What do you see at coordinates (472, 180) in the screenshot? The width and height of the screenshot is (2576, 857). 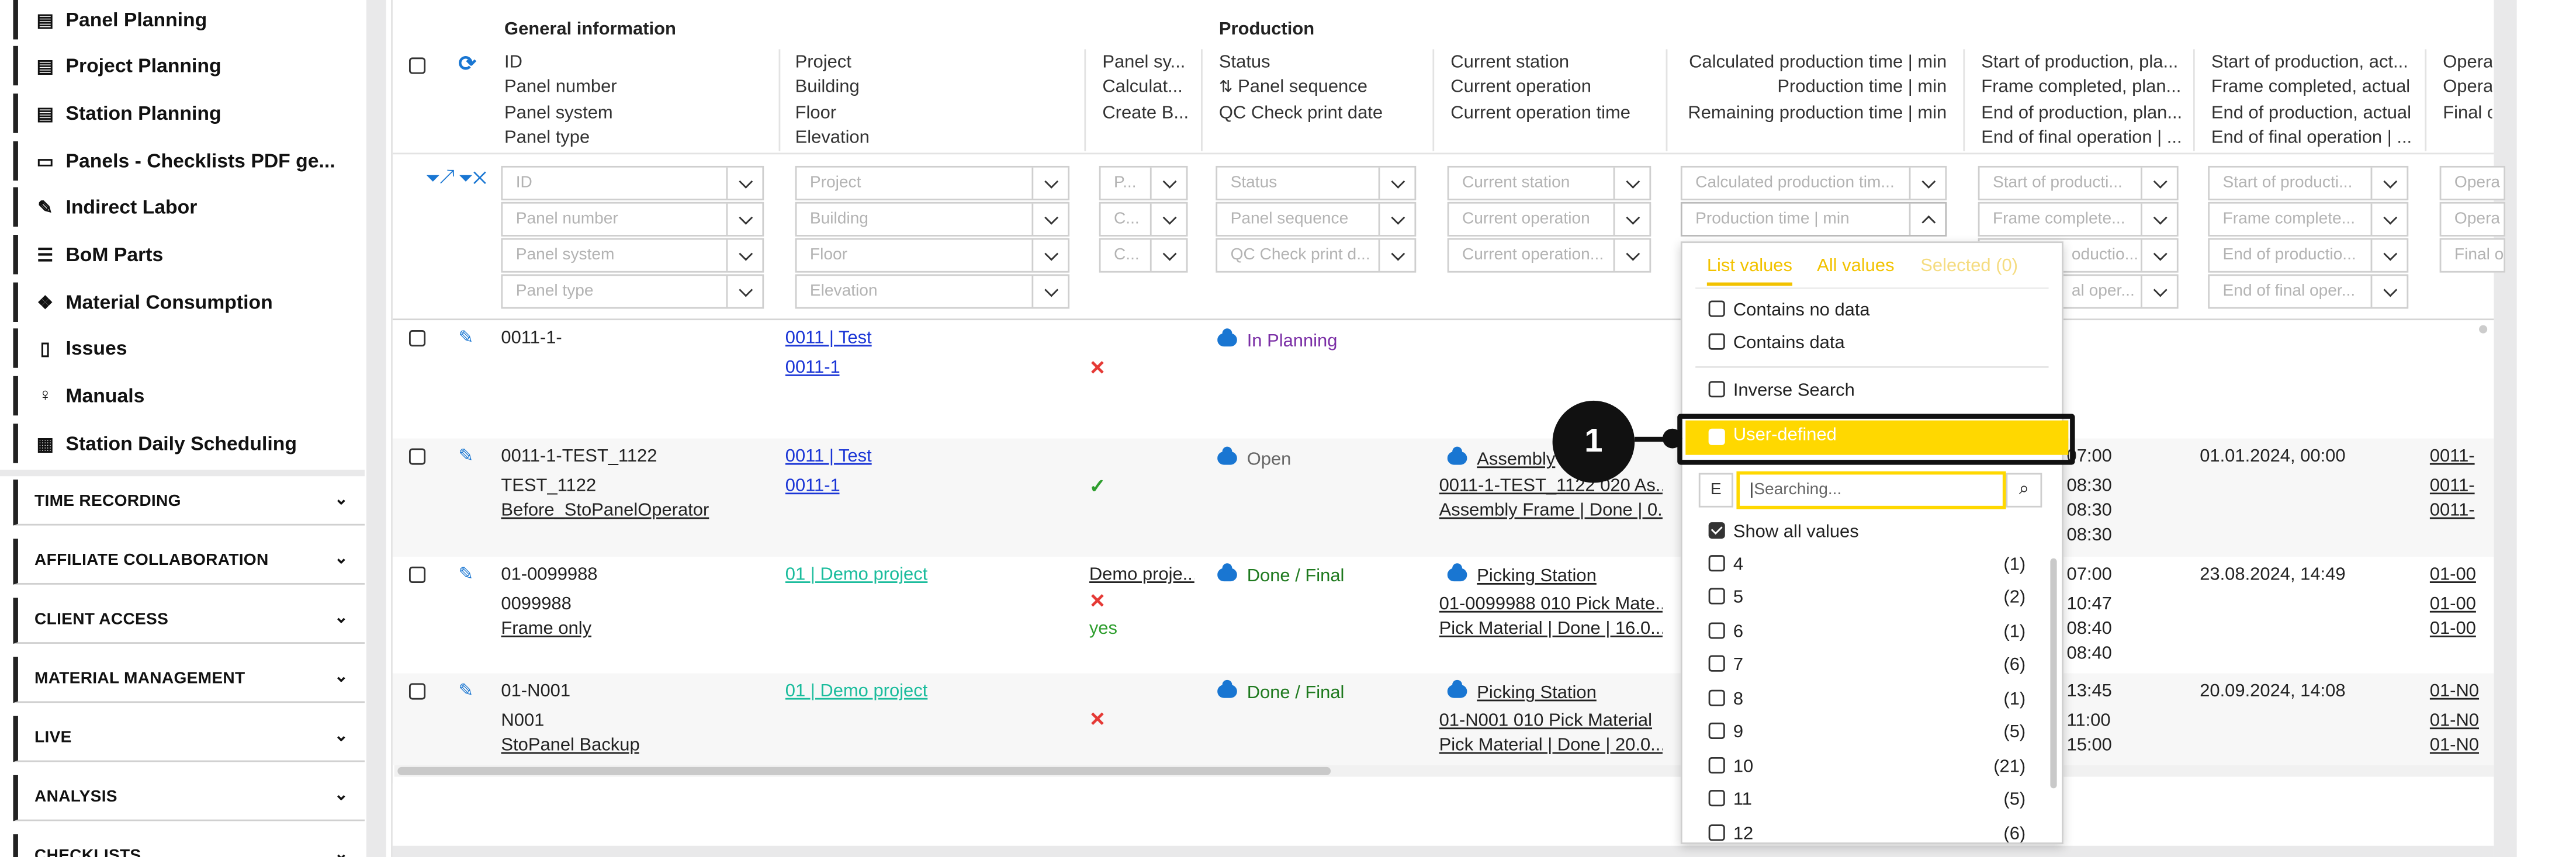 I see `clear-filter-icon: ⏷✕` at bounding box center [472, 180].